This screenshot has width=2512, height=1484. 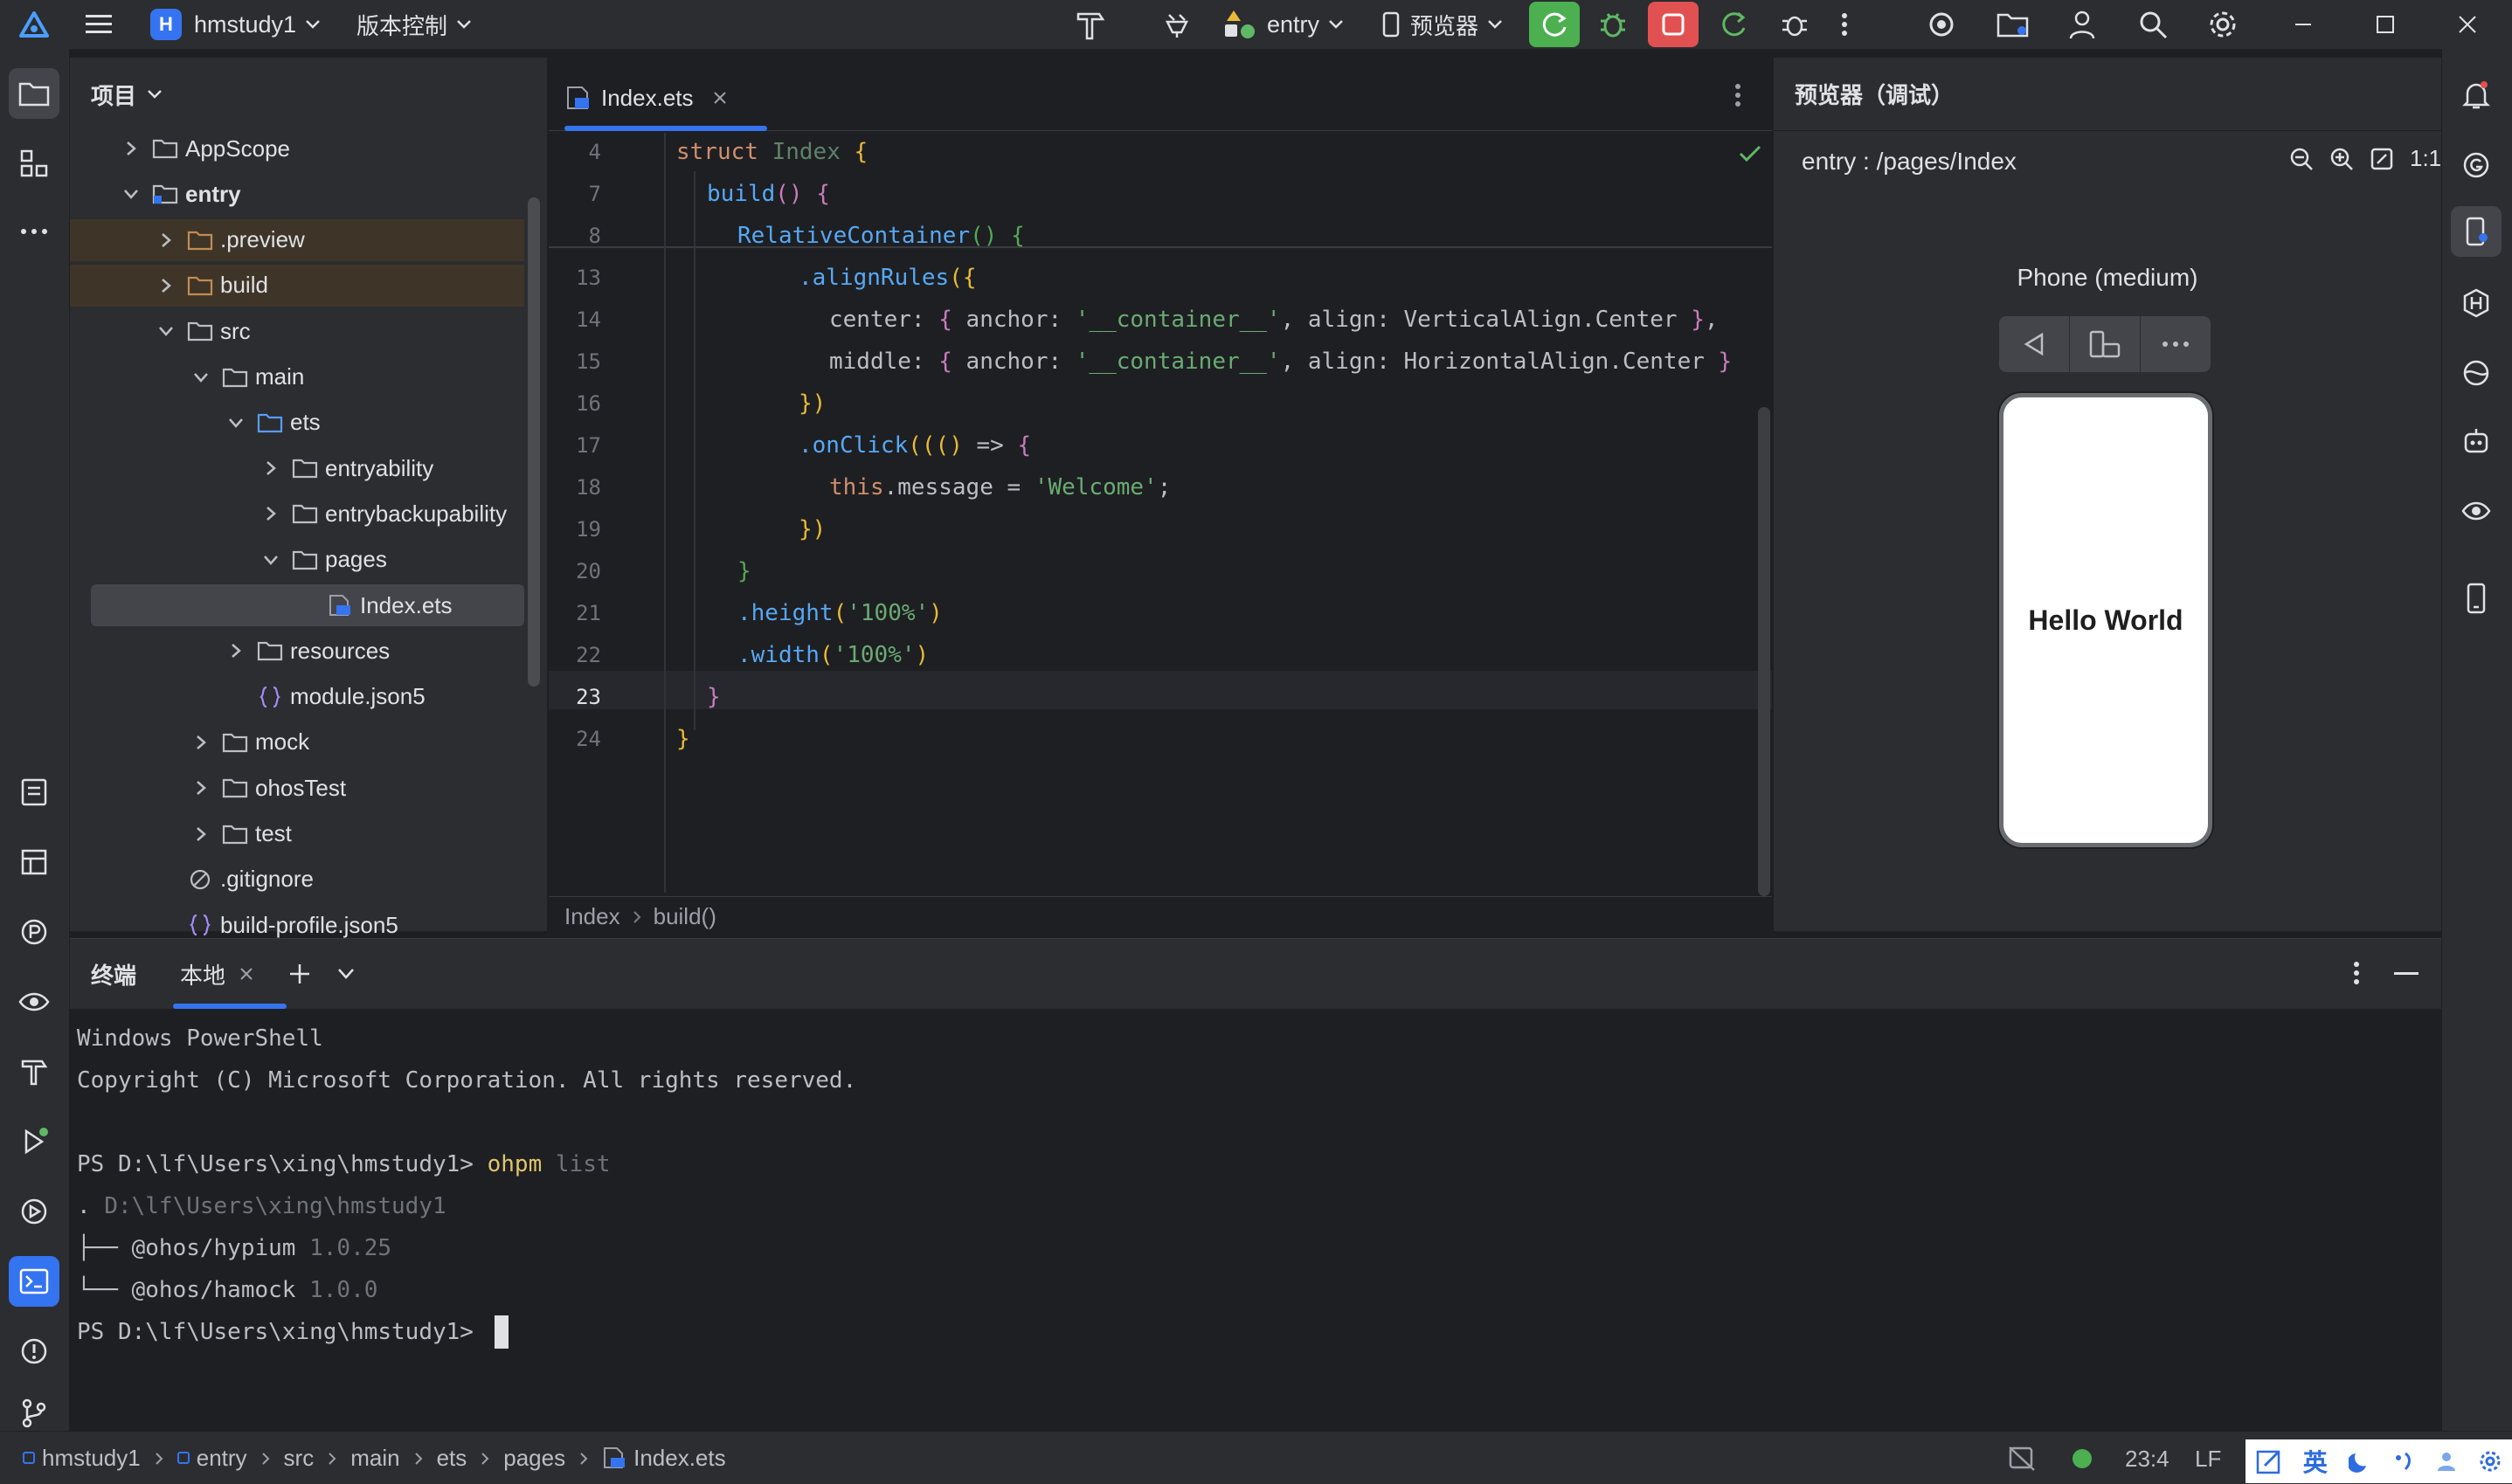 What do you see at coordinates (1160, 236) in the screenshot?
I see `code-line: 8 RelativeContainer() {` at bounding box center [1160, 236].